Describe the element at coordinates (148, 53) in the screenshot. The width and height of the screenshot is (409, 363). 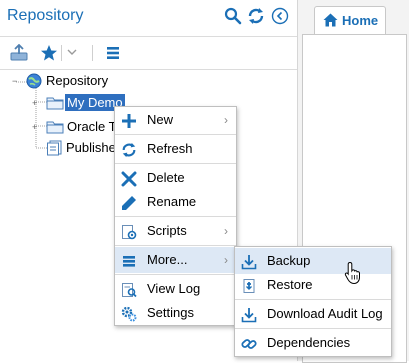
I see `repository-toolbar` at that location.